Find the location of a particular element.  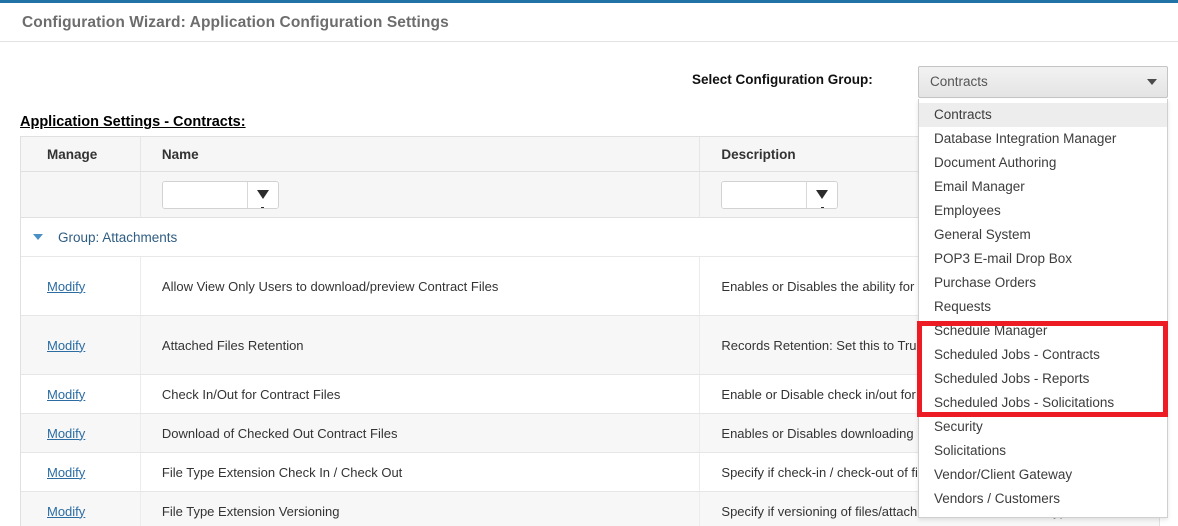

dropdown-option-scheduled-jobs-solicitations: Scheduled Jobs - Solicitations is located at coordinates (1043, 403).